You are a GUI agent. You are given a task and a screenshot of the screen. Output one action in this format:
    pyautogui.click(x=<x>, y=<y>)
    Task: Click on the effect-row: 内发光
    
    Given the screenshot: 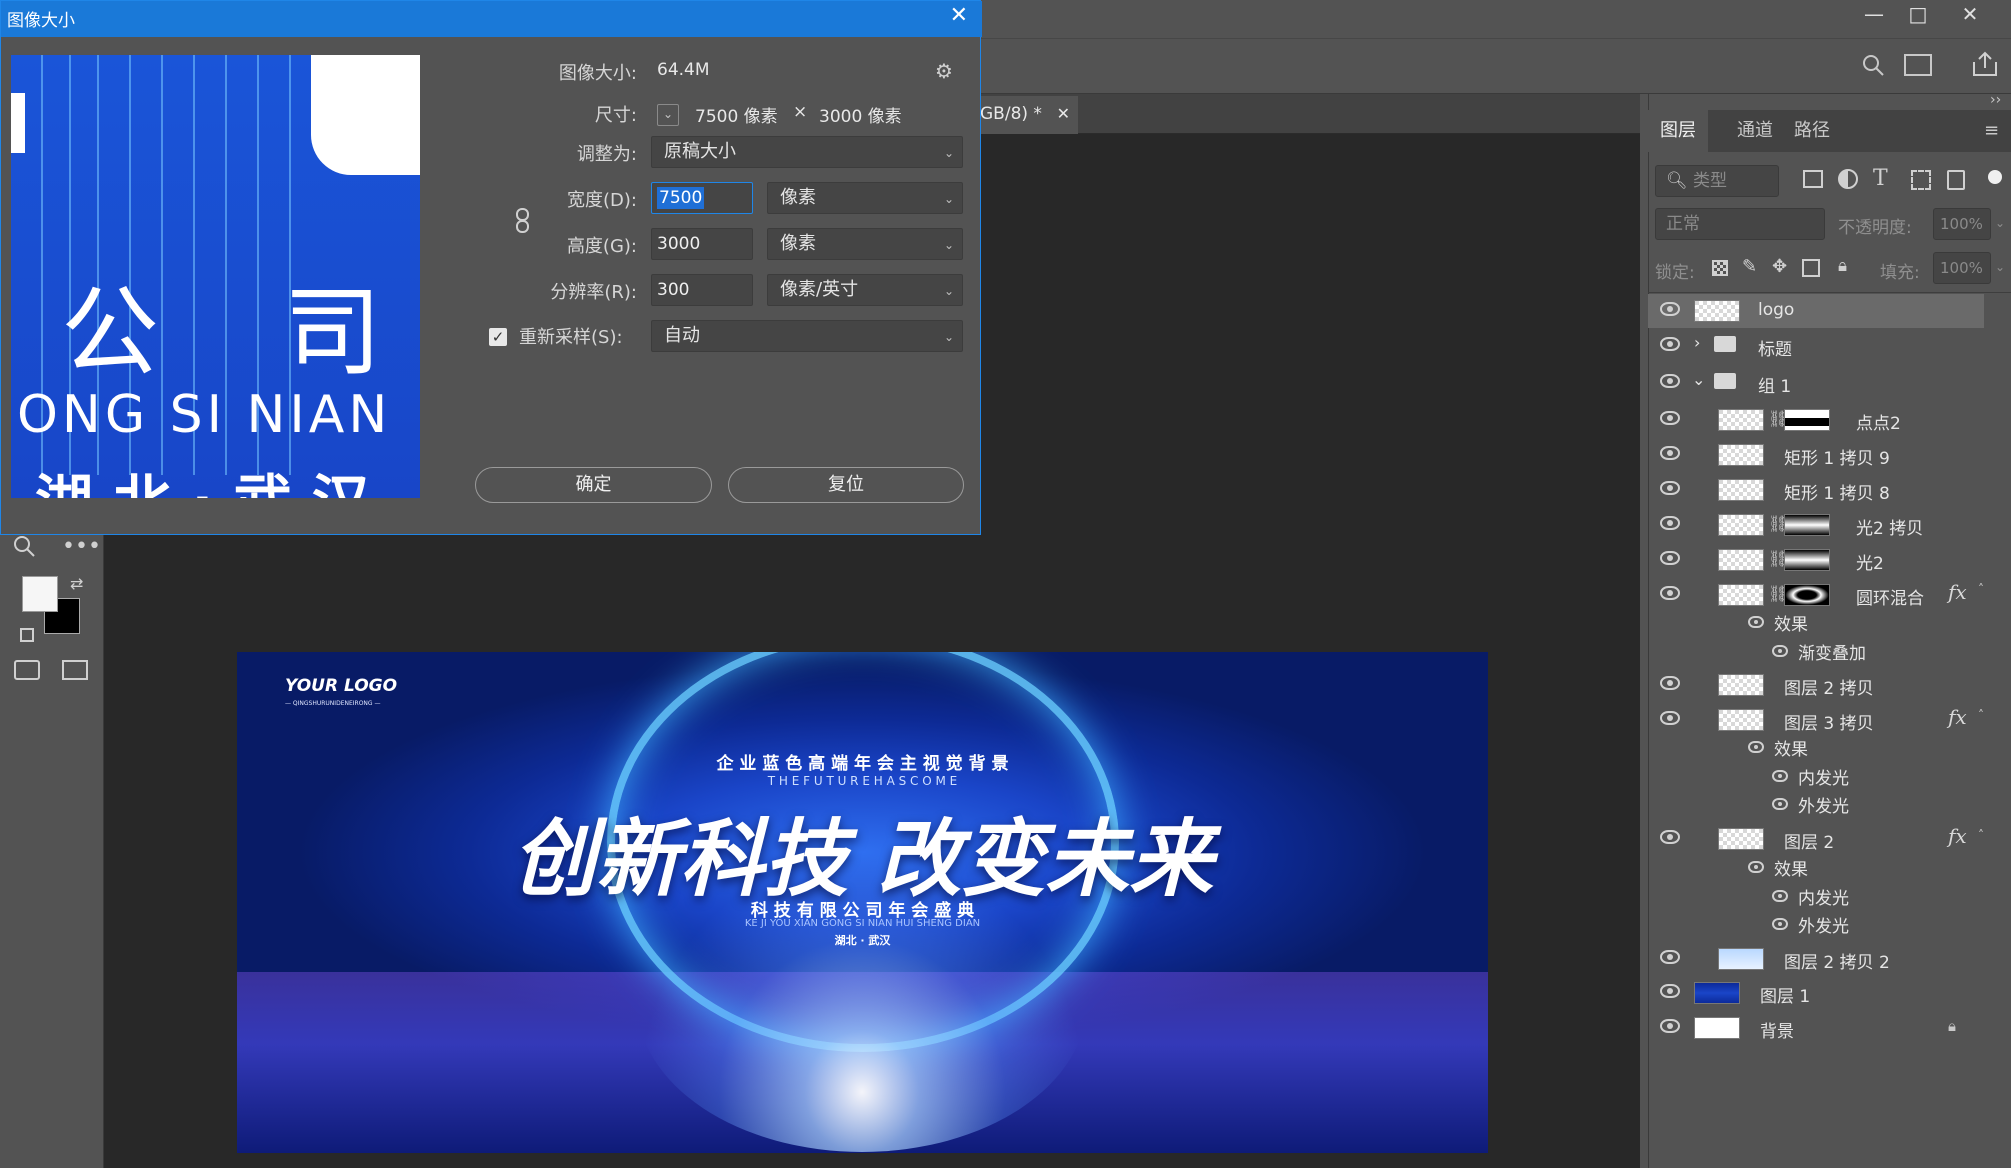 What is the action you would take?
    pyautogui.click(x=1816, y=896)
    